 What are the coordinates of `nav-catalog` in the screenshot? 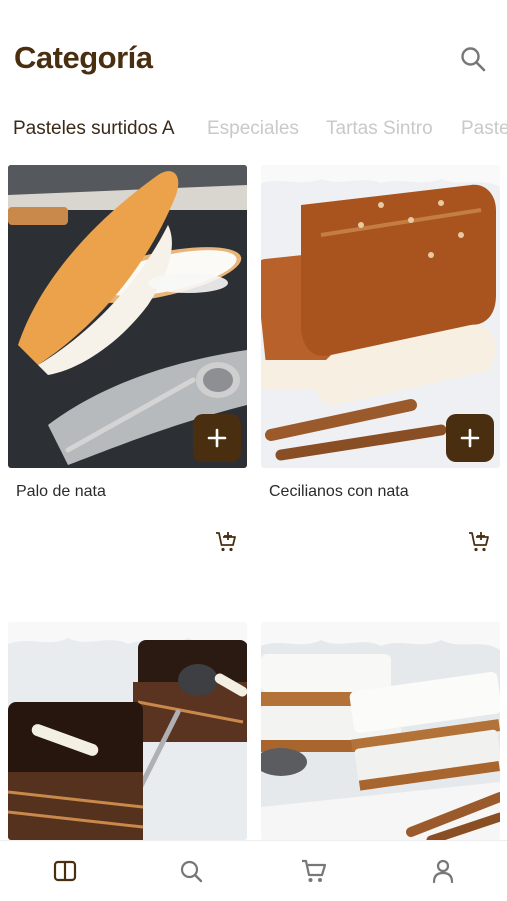 It's located at (65, 871).